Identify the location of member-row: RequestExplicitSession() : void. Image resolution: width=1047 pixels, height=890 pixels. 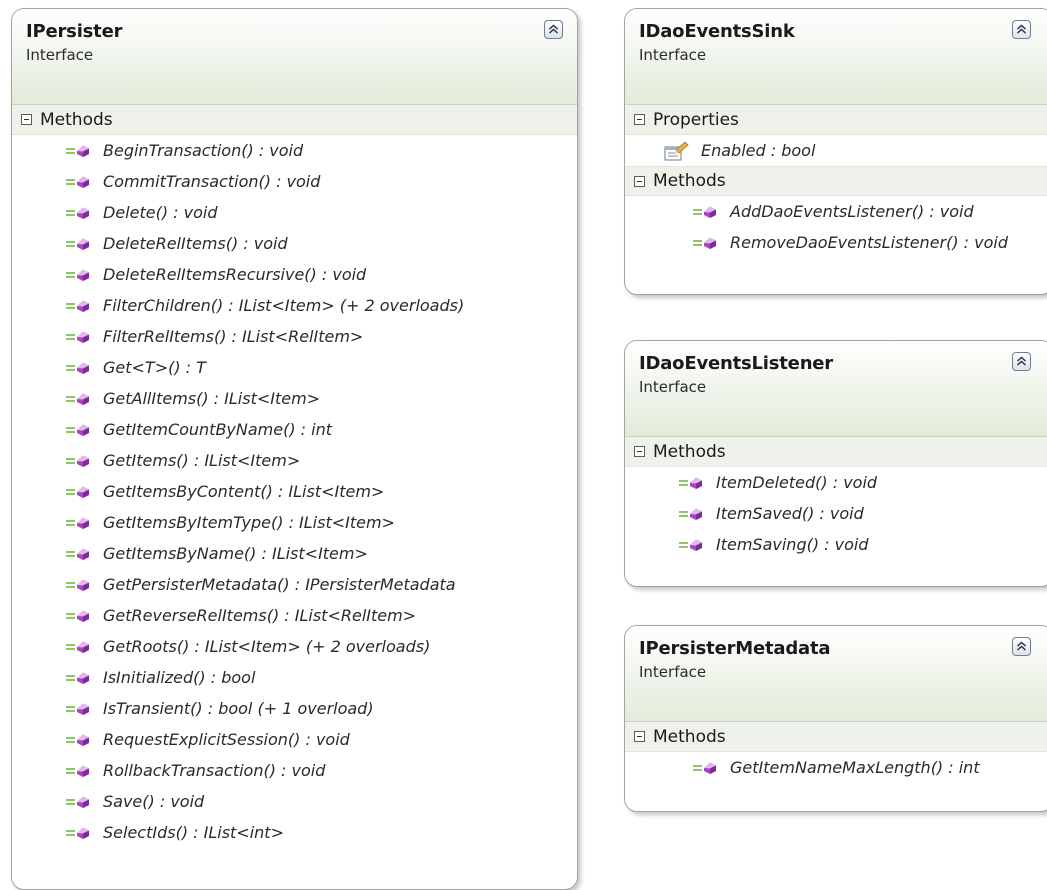
(294, 739).